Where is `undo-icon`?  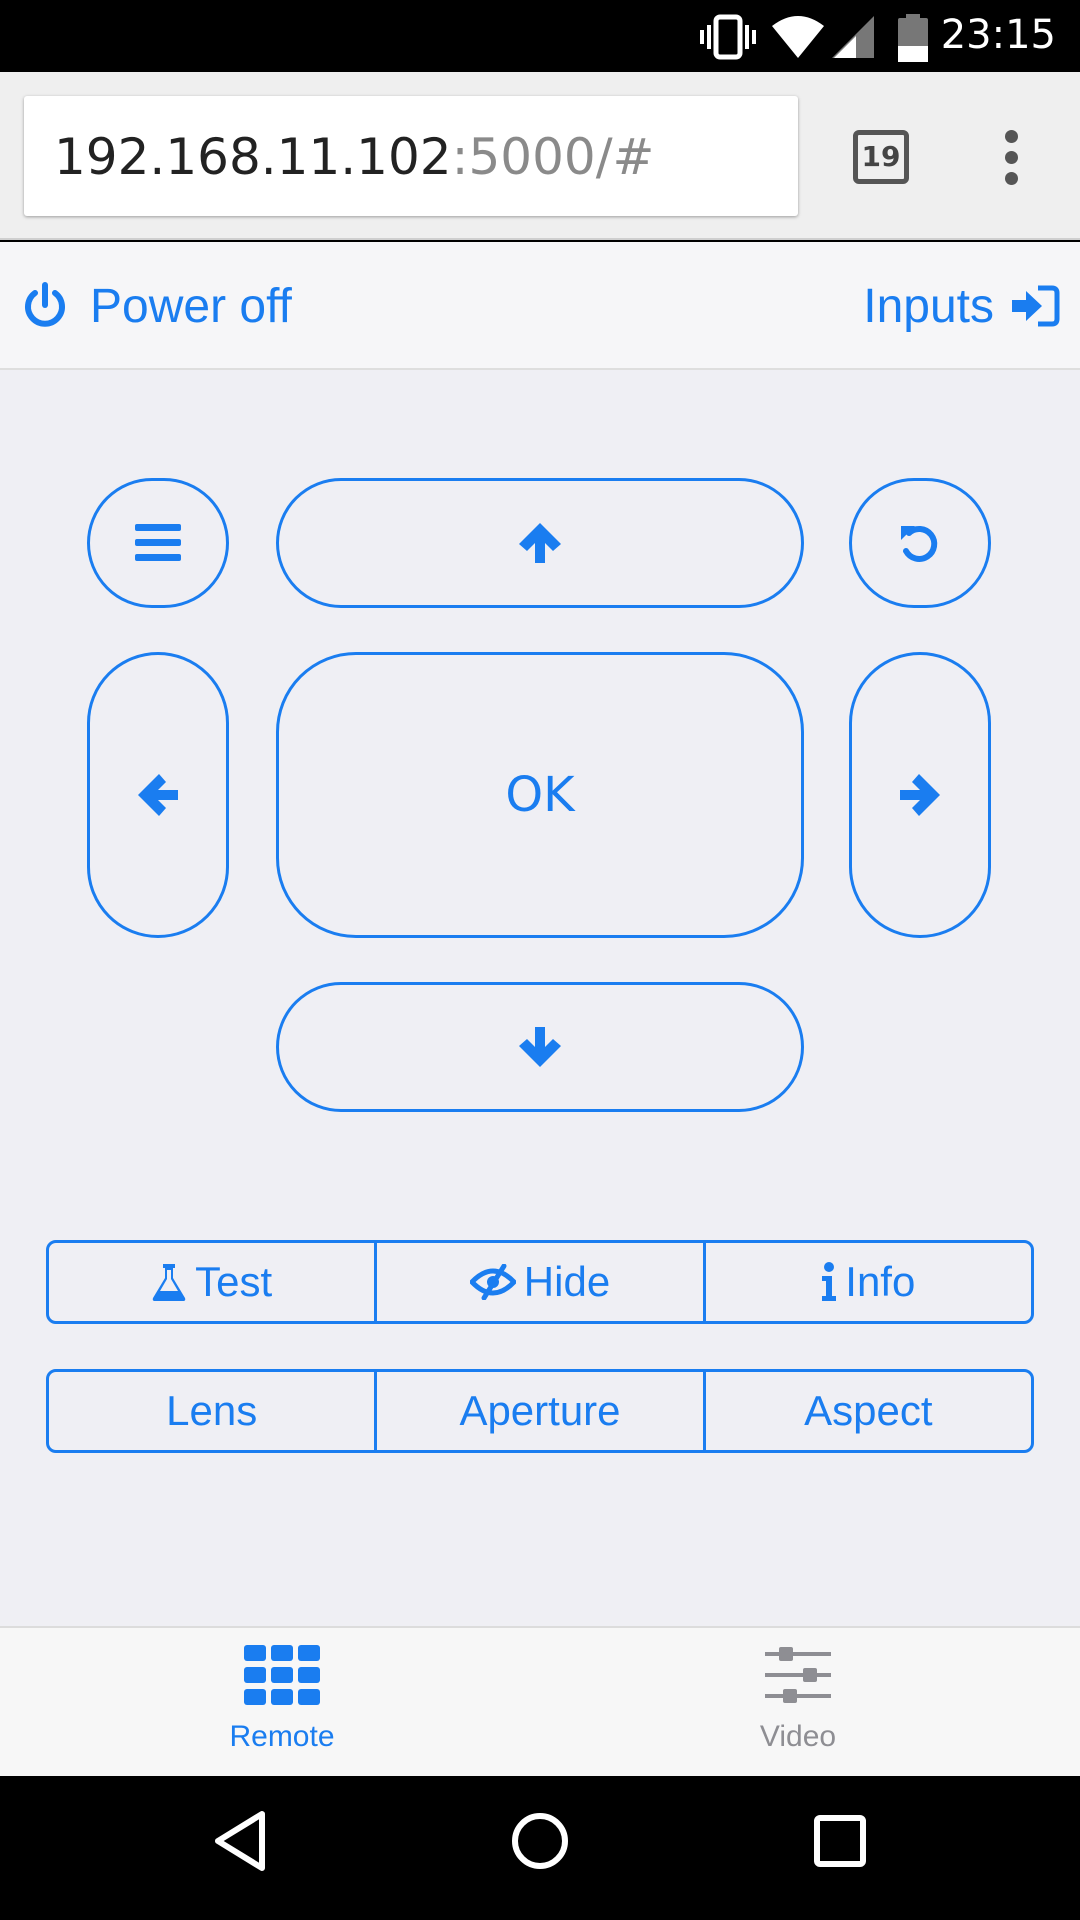 undo-icon is located at coordinates (919, 544).